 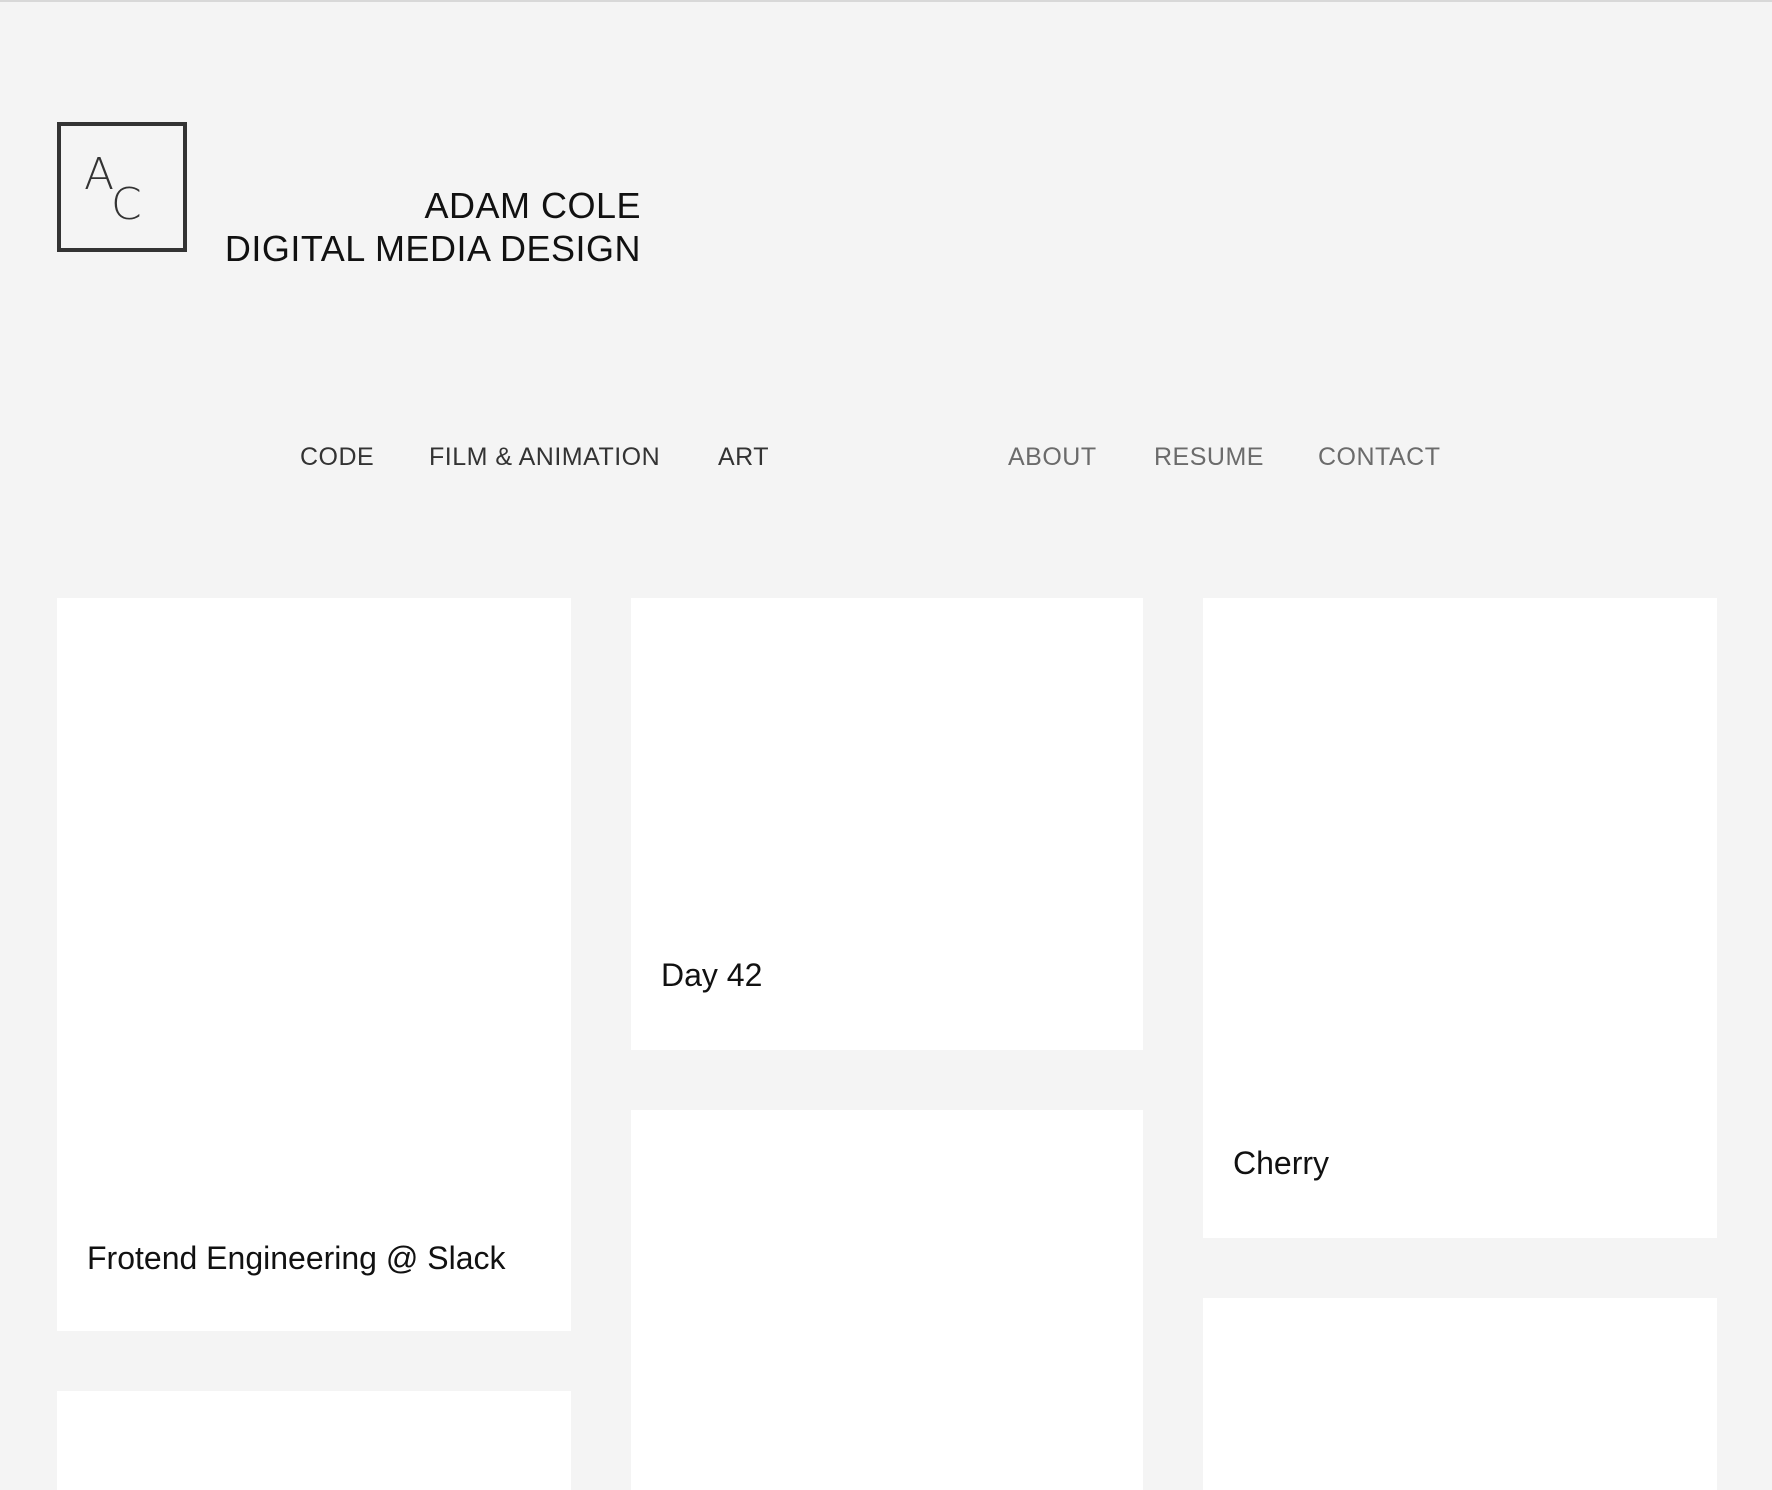 I want to click on project-title: Day 42, so click(x=712, y=975).